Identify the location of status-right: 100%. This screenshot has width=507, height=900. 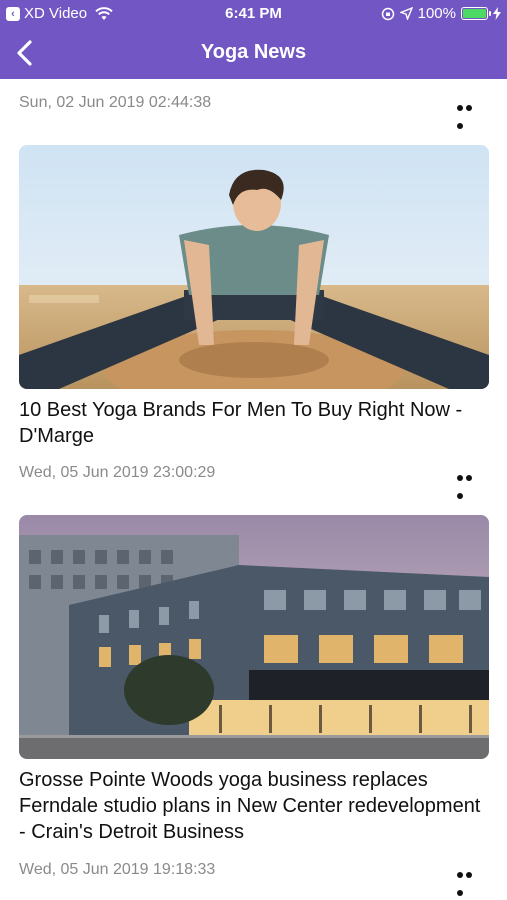
(441, 13).